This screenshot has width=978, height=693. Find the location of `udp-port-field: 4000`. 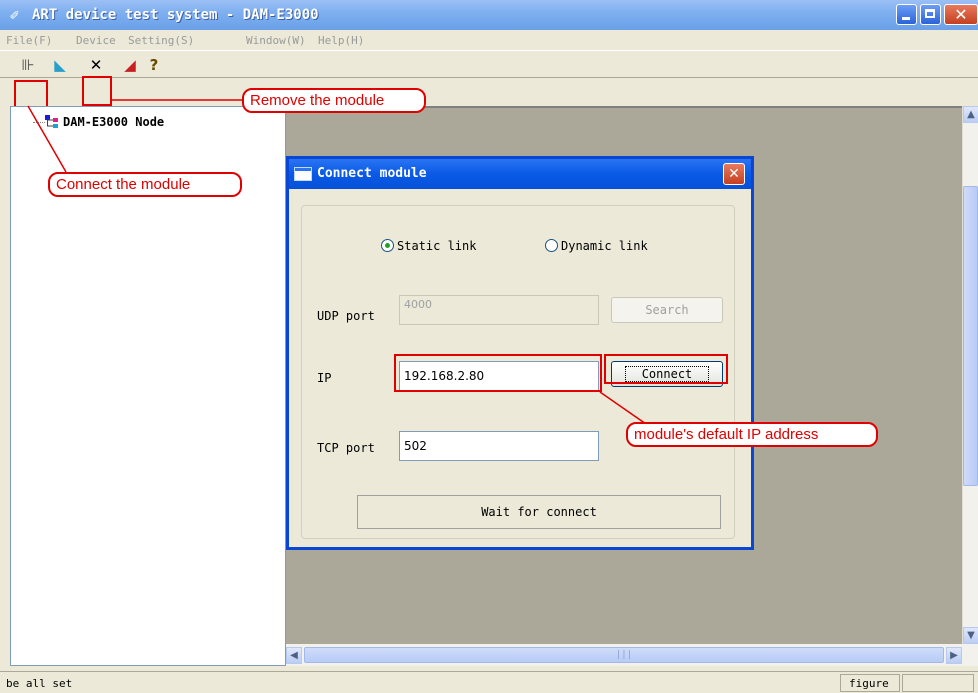

udp-port-field: 4000 is located at coordinates (499, 310).